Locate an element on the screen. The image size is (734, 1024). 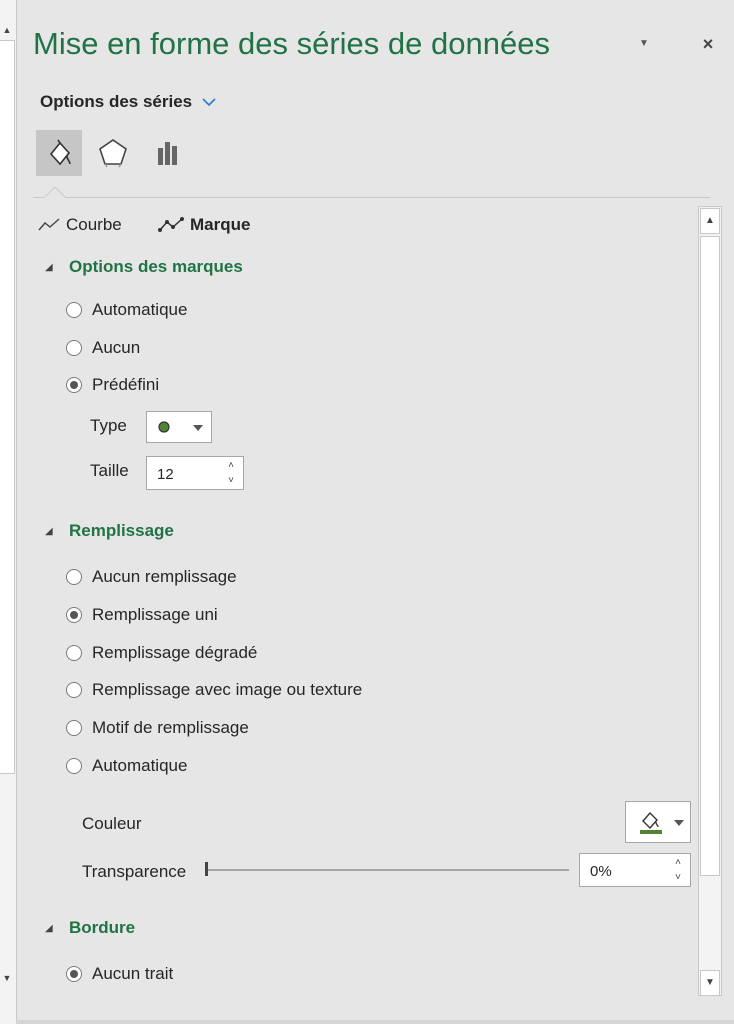
tab-series-options is located at coordinates (167, 153).